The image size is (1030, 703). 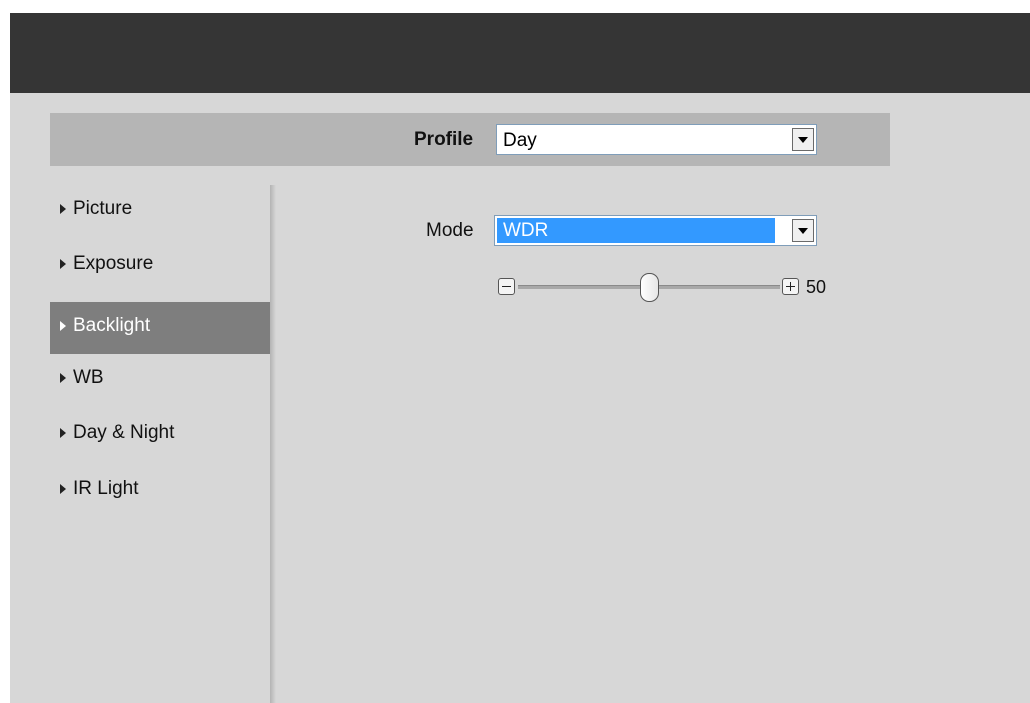 I want to click on level-slider: 50, so click(x=683, y=288).